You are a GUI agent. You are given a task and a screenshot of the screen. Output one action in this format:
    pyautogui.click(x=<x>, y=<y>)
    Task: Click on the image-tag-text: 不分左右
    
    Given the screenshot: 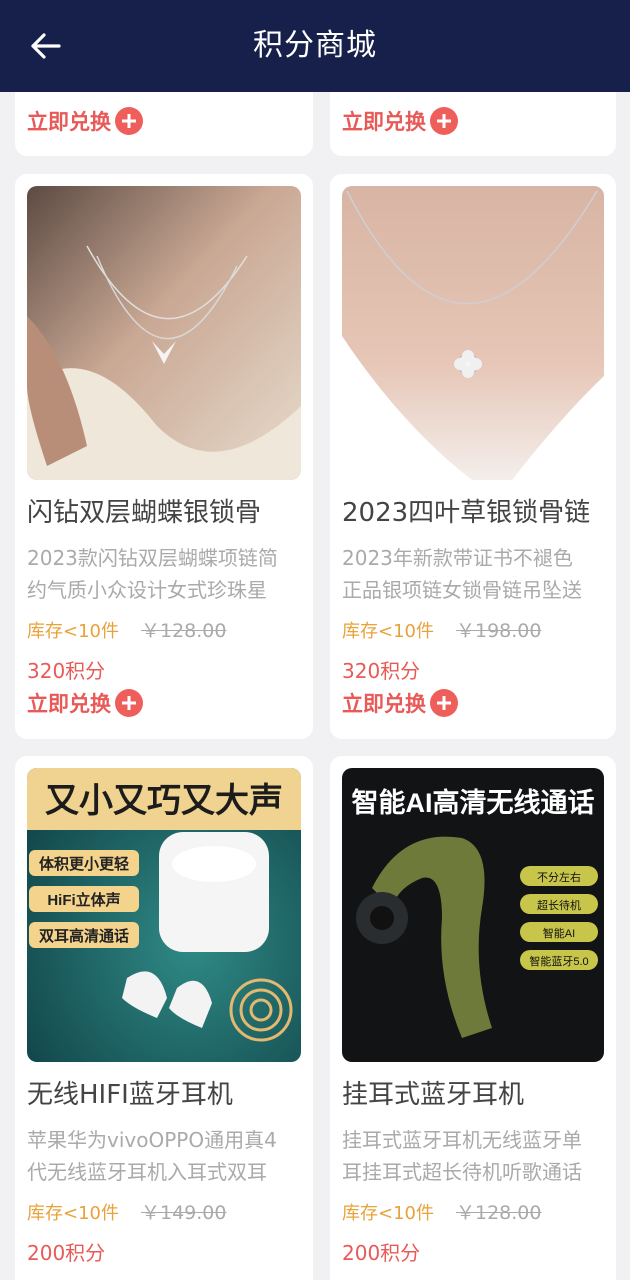 What is the action you would take?
    pyautogui.click(x=559, y=877)
    